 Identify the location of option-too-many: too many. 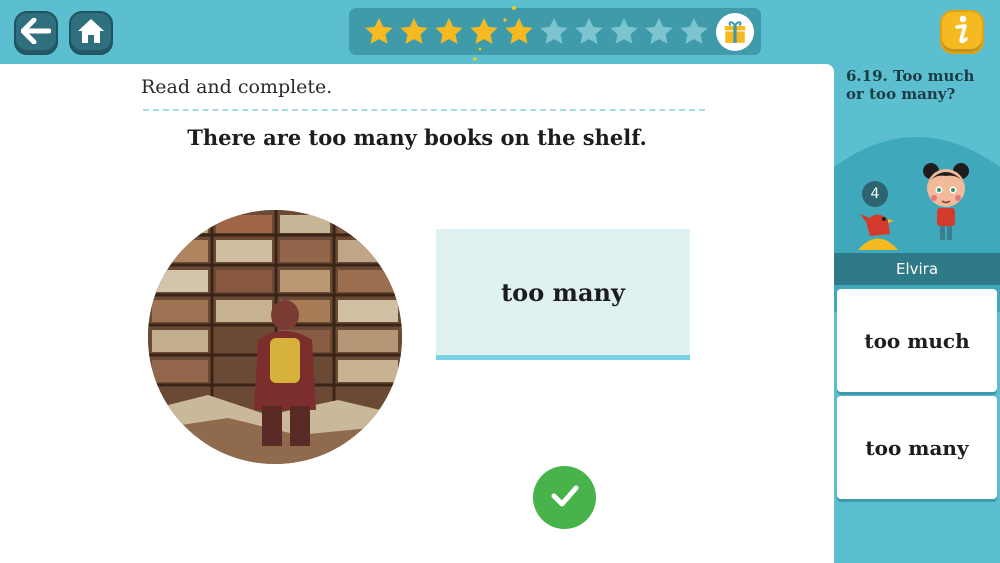
(917, 447).